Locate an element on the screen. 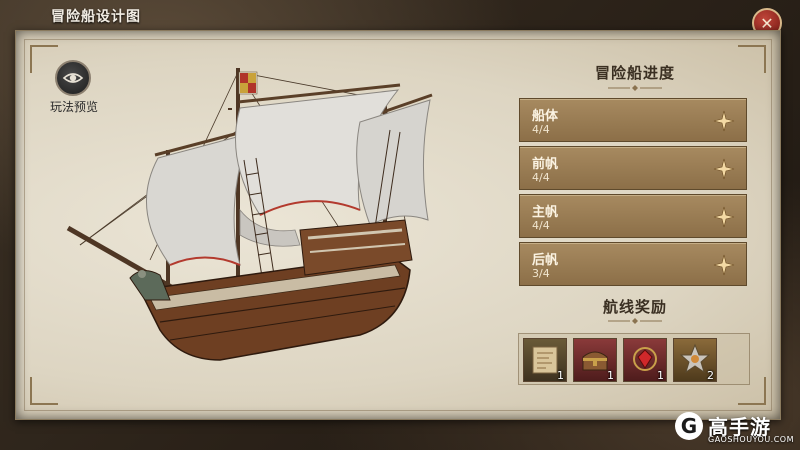 Image resolution: width=800 pixels, height=450 pixels. page-title: 冒险船设计图 is located at coordinates (96, 17).